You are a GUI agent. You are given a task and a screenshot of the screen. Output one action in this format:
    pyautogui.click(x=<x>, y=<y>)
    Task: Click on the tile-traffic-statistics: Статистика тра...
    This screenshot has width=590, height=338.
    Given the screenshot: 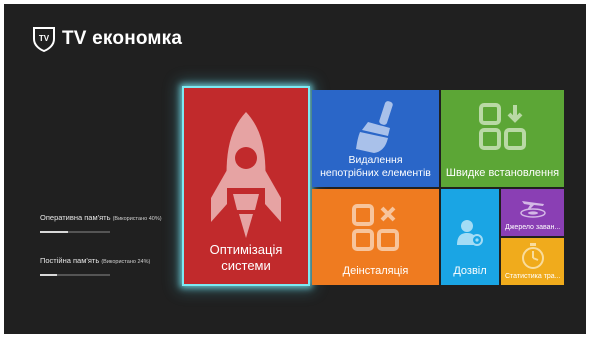 What is the action you would take?
    pyautogui.click(x=532, y=261)
    